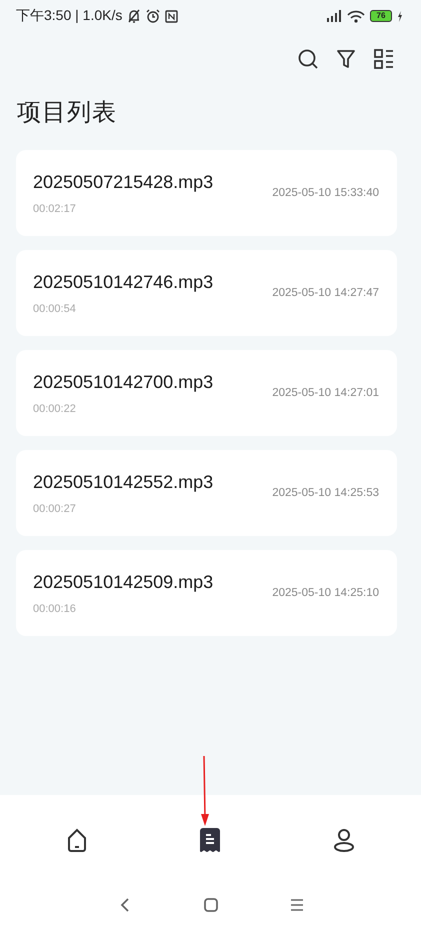 The width and height of the screenshot is (421, 933). Describe the element at coordinates (123, 582) in the screenshot. I see `file-name: 20250510142509.mp3` at that location.